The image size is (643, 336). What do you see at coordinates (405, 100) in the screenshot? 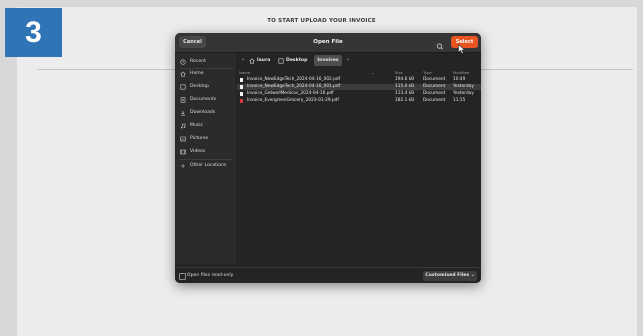
I see `file-size: 182.1 kB` at bounding box center [405, 100].